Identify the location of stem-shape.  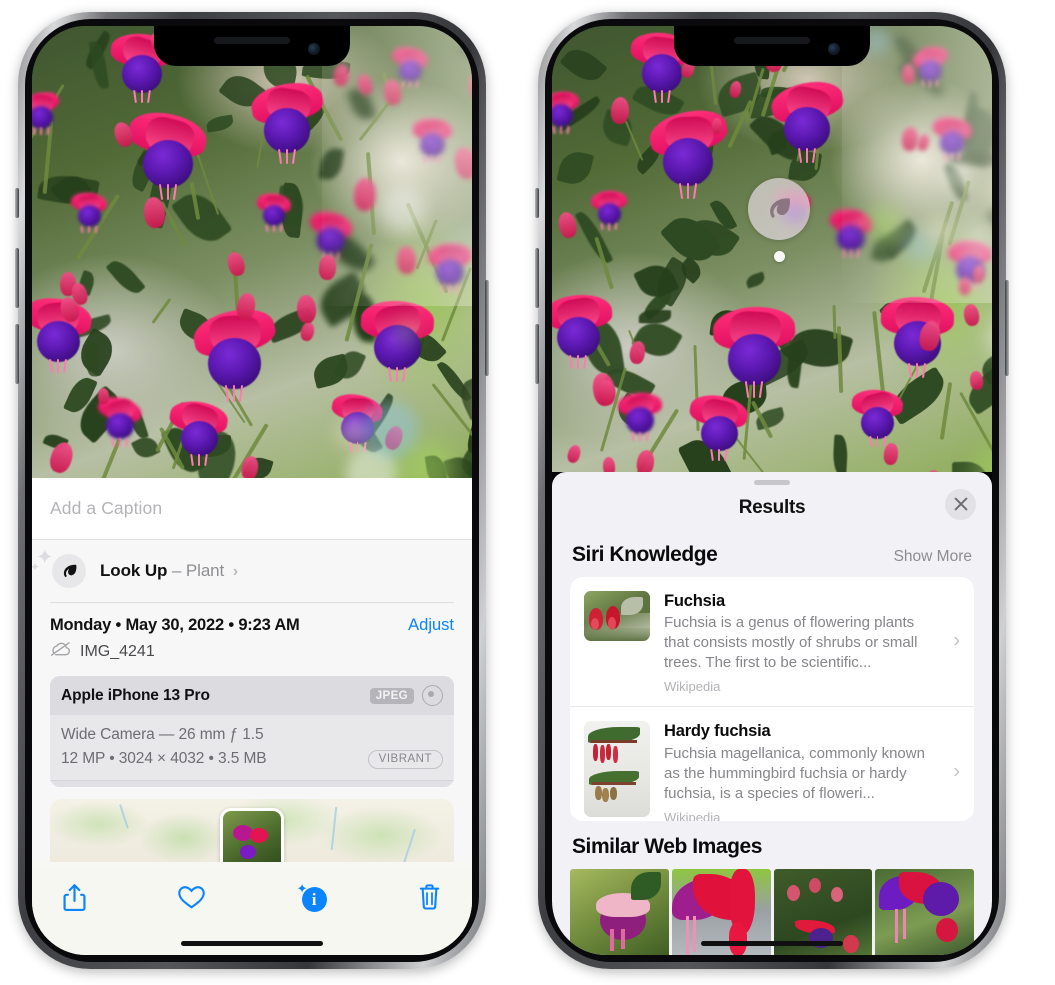
(161, 311).